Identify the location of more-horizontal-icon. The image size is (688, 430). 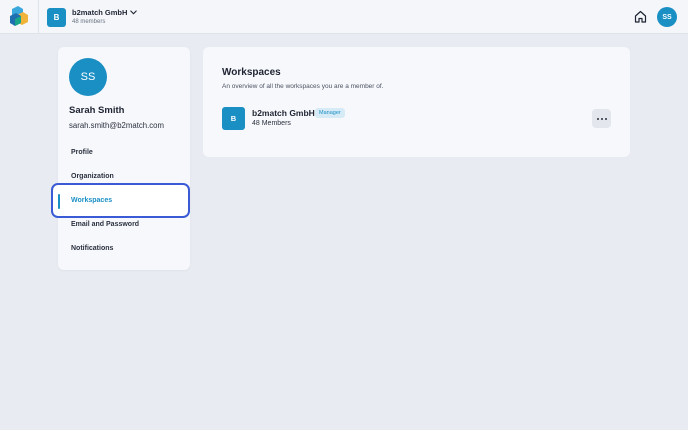
(597, 118).